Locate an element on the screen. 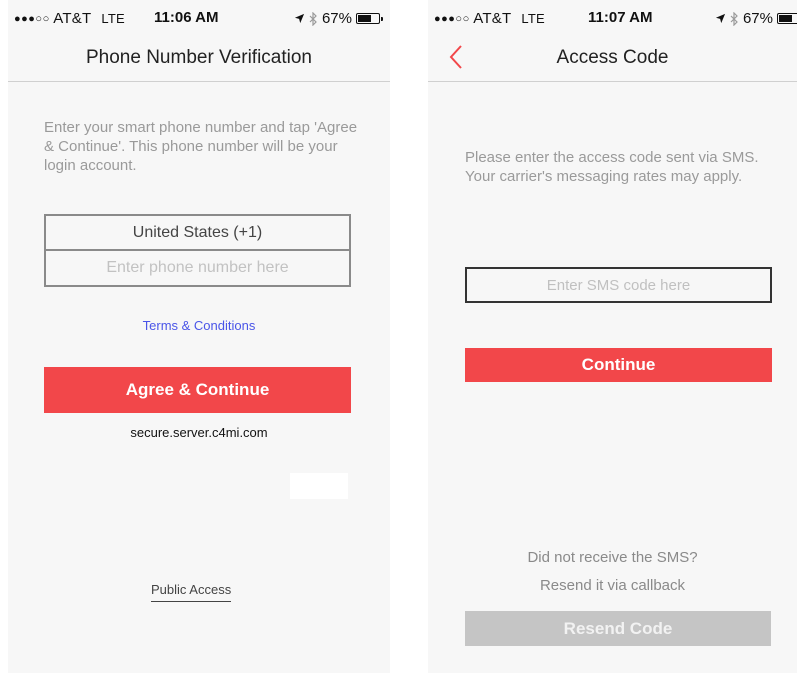 The image size is (797, 673). server-address: secure.server.c4mi.com is located at coordinates (199, 432).